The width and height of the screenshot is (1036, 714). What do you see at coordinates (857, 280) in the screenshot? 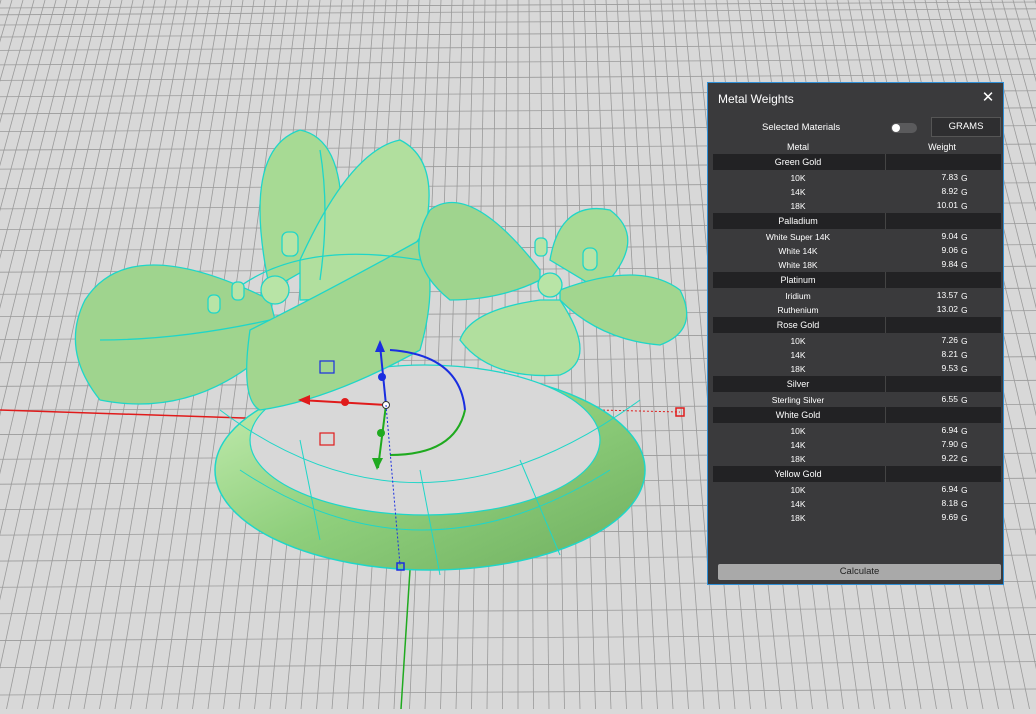
I see `category-row: Platinum` at bounding box center [857, 280].